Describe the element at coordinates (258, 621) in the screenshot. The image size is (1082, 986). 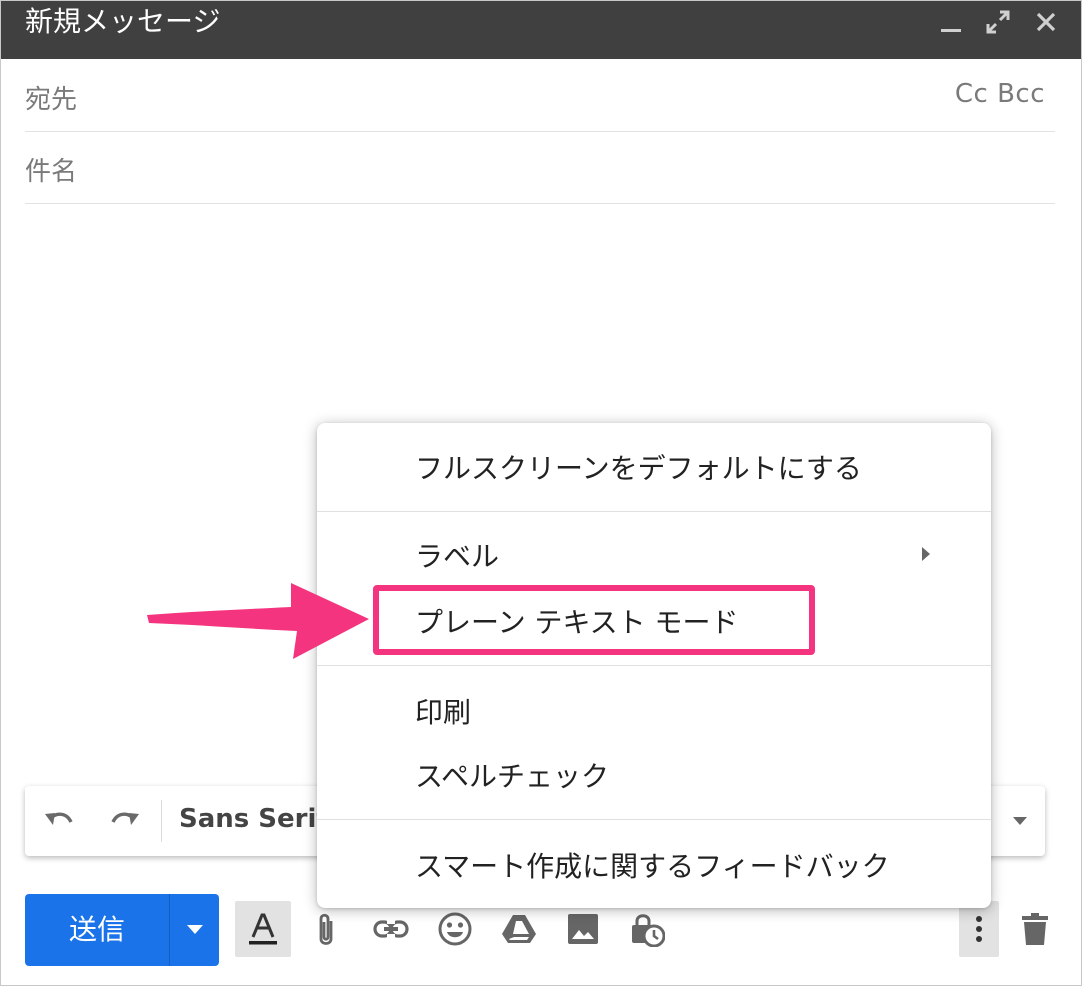
I see `pointer-arrow-icon` at that location.